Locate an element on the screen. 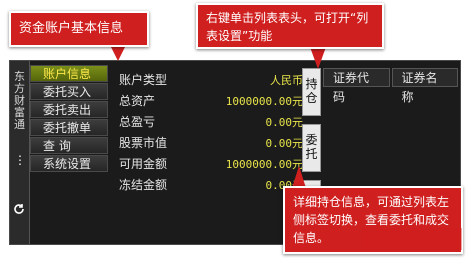 The height and width of the screenshot is (264, 474). menu-item-query: 查 询 is located at coordinates (69, 145).